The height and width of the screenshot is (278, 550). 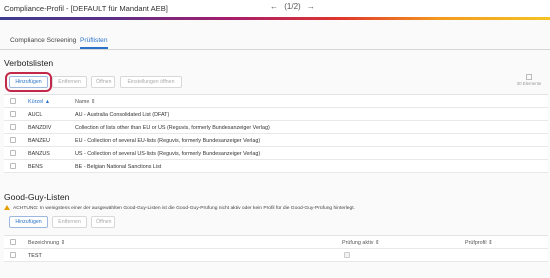 What do you see at coordinates (69, 222) in the screenshot?
I see `goodguy-remove-button: Entfernen` at bounding box center [69, 222].